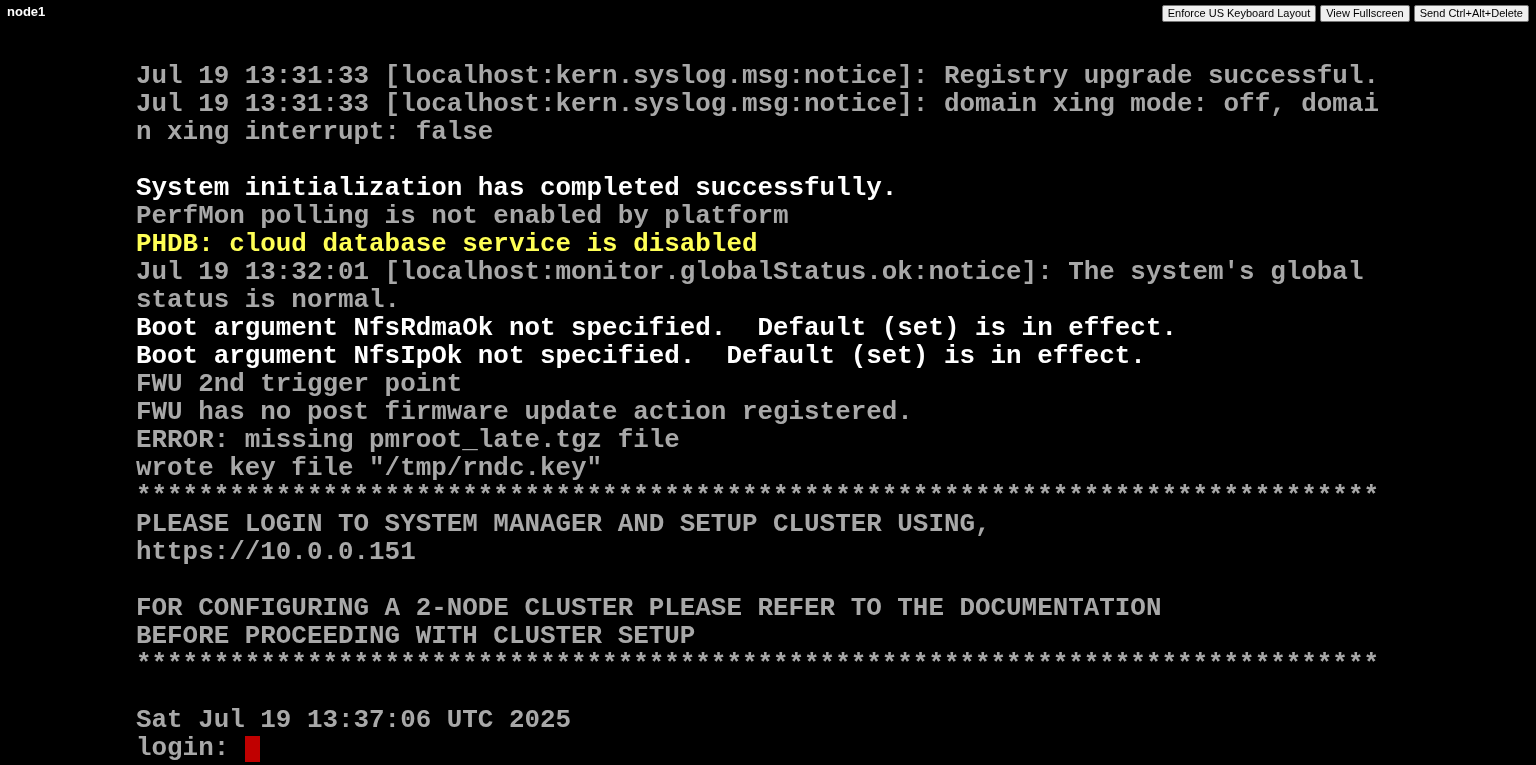  Describe the element at coordinates (276, 552) in the screenshot. I see `console-line: https://10.0.0.151` at that location.